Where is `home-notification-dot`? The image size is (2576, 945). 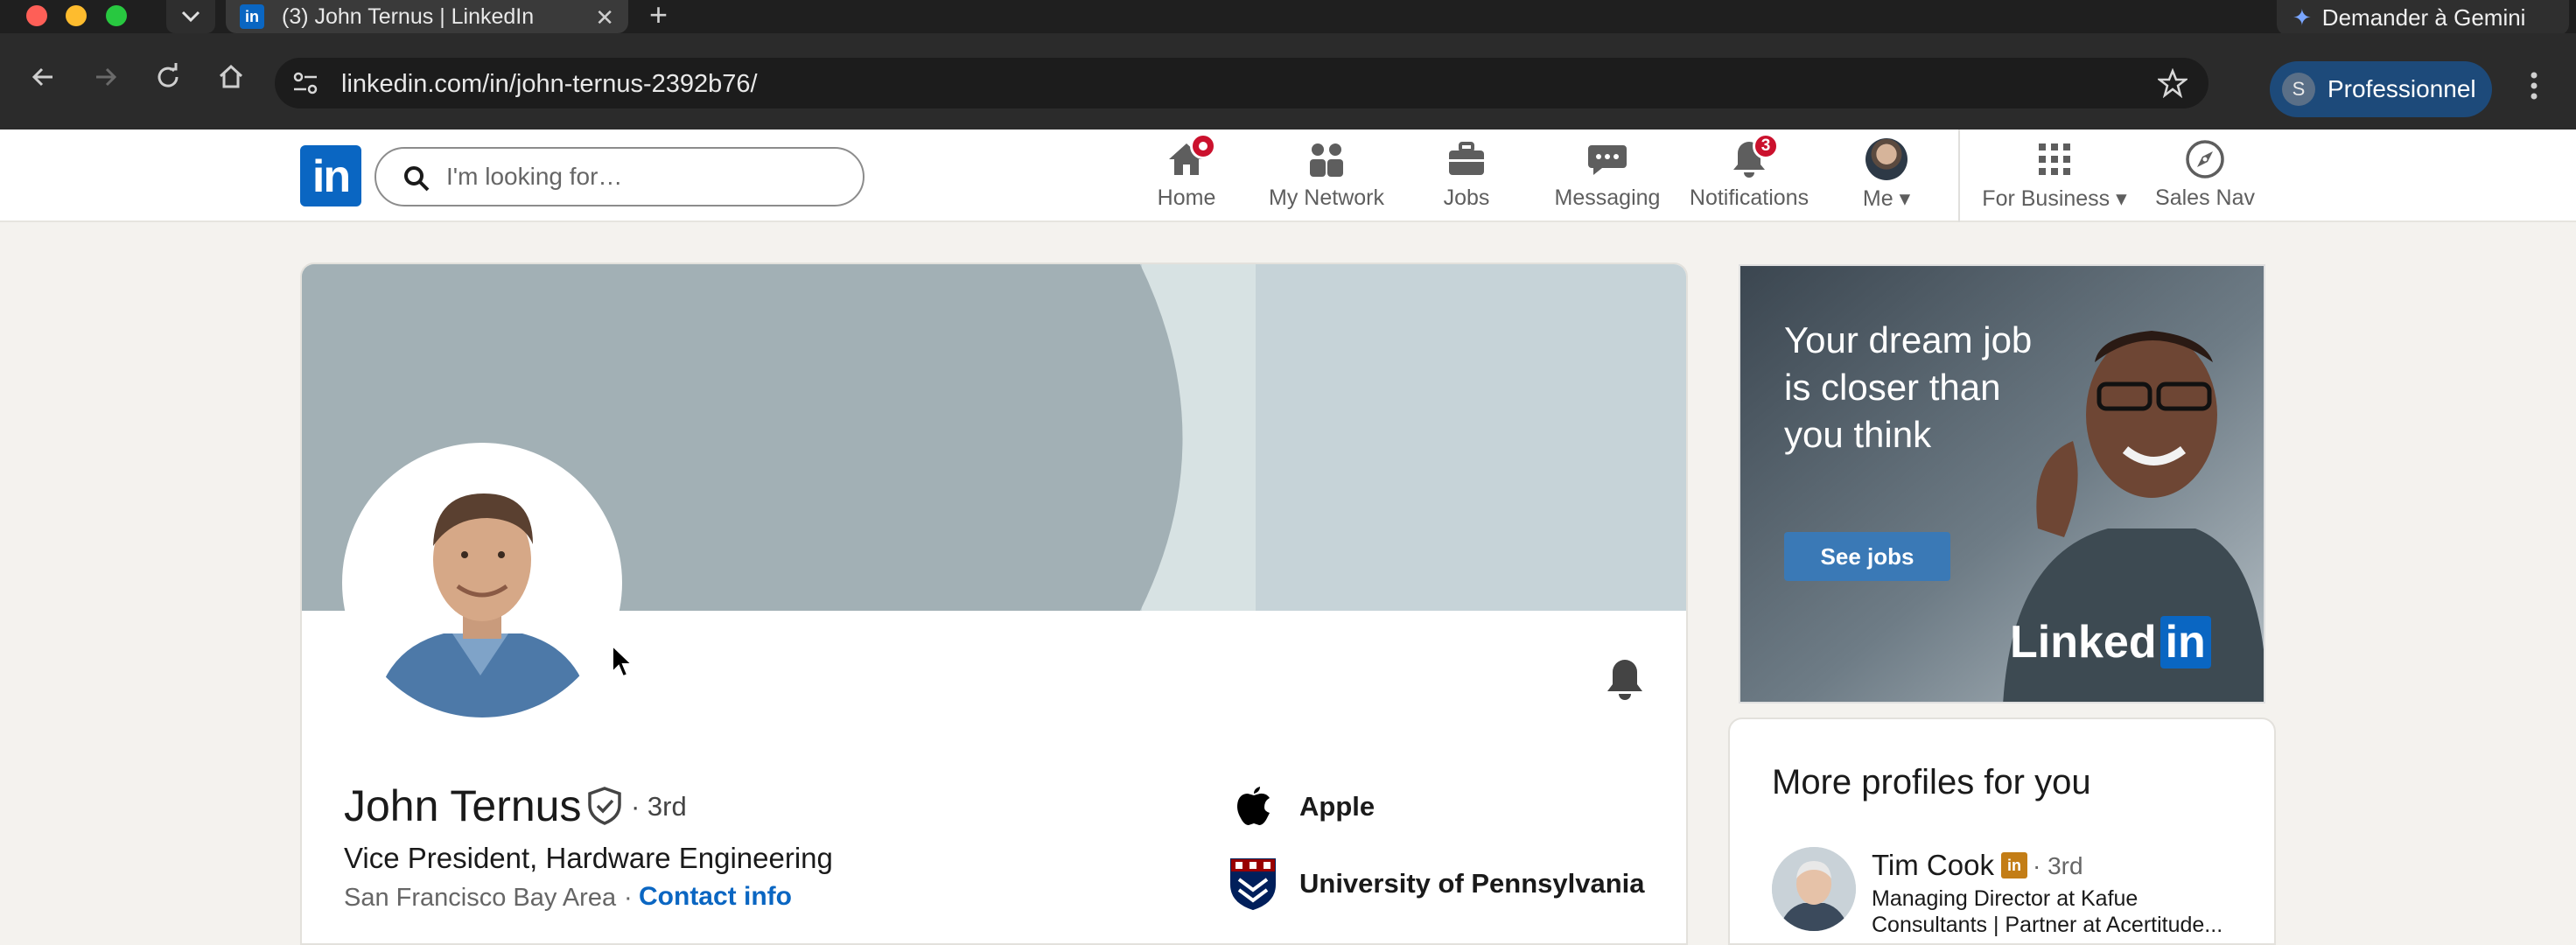 home-notification-dot is located at coordinates (1203, 146).